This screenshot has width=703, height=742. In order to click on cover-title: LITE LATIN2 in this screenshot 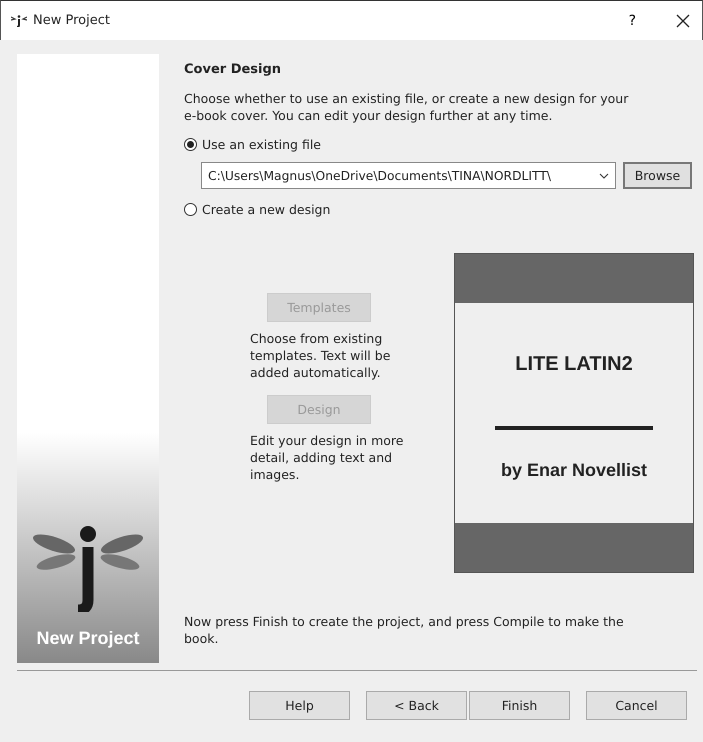, I will do `click(574, 364)`.